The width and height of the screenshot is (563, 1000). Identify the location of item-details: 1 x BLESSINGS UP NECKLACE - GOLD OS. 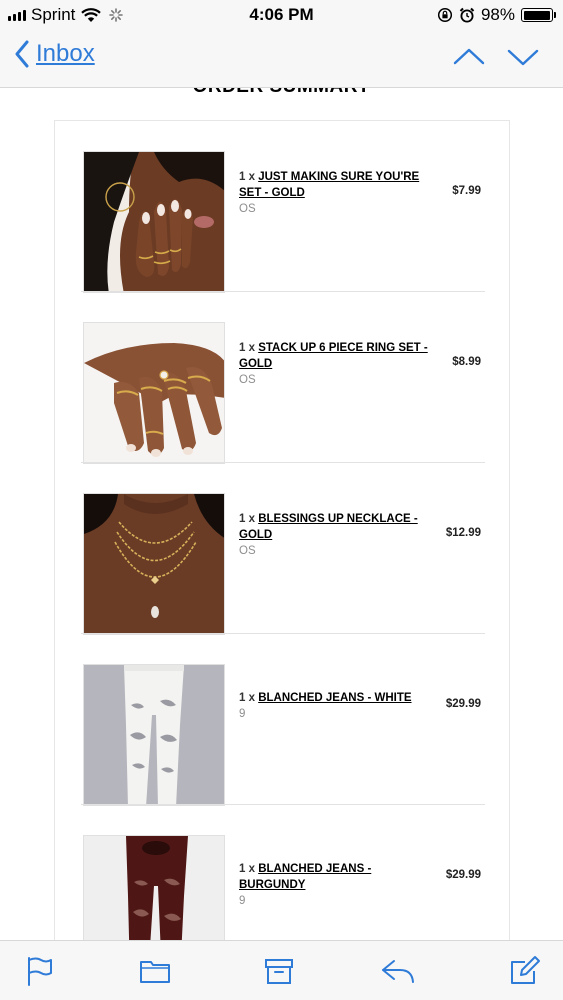
(337, 535).